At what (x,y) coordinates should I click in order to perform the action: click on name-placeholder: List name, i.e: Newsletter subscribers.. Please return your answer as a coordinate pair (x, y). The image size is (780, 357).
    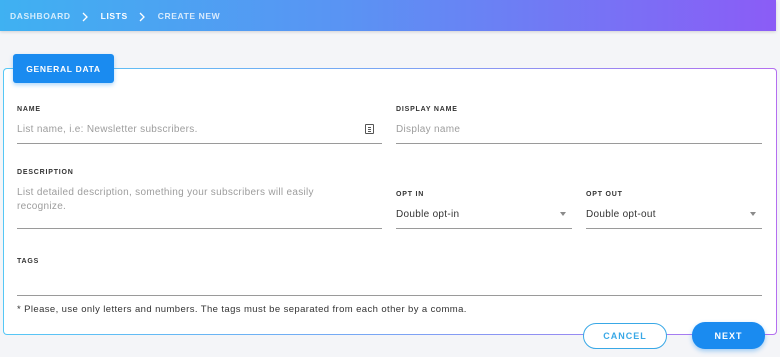
    Looking at the image, I should click on (107, 129).